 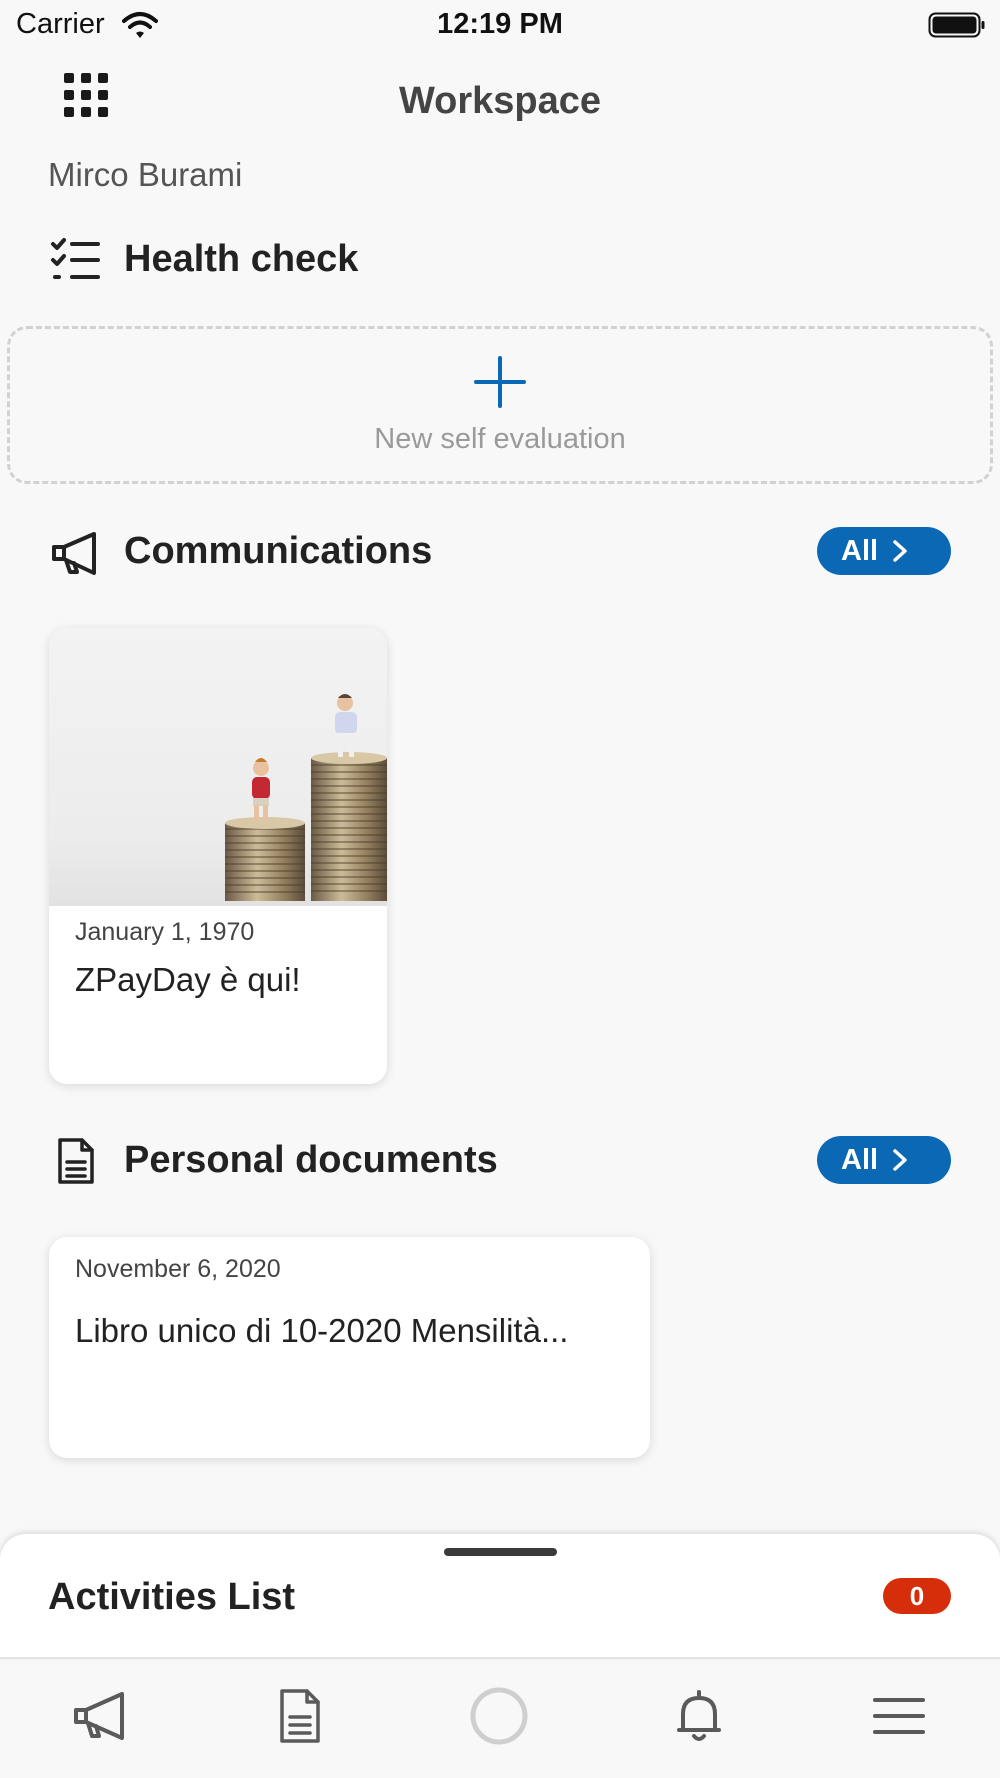 What do you see at coordinates (500, 382) in the screenshot?
I see `plus-icon` at bounding box center [500, 382].